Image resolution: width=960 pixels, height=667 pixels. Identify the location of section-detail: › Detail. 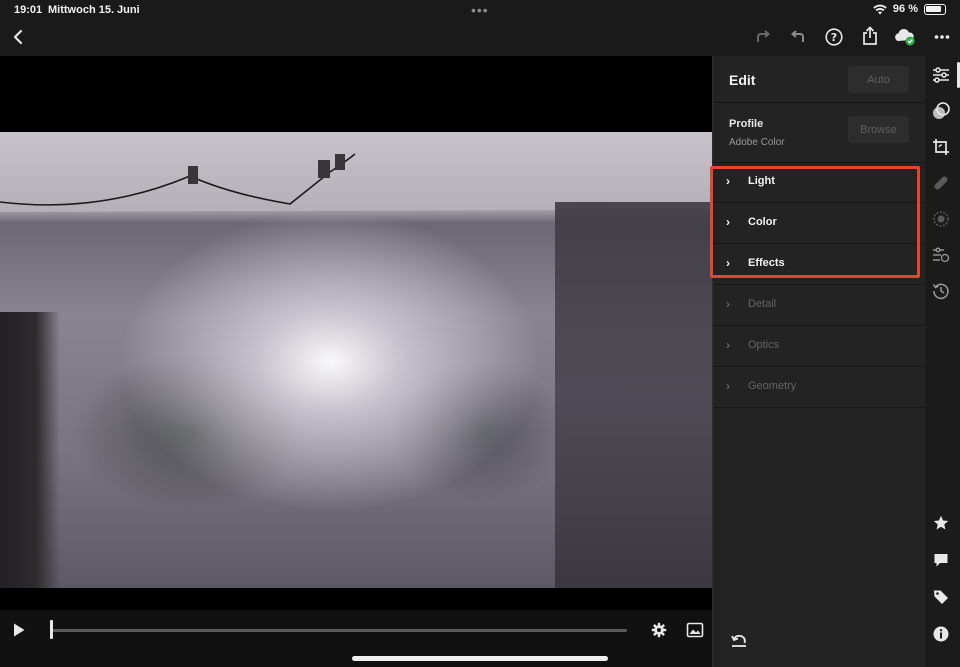
(819, 305).